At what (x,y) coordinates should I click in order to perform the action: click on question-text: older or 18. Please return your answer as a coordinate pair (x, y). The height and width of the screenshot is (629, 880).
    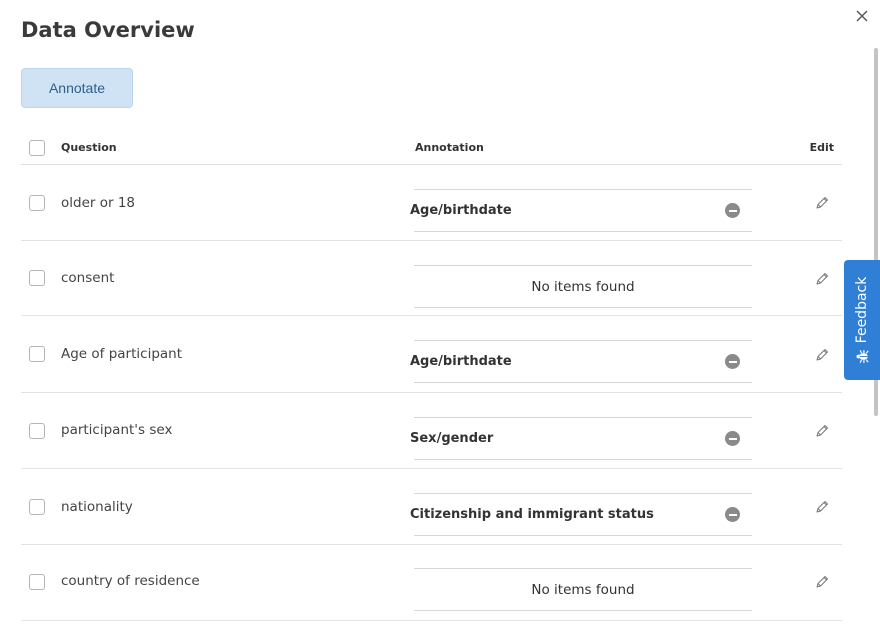
    Looking at the image, I should click on (98, 203).